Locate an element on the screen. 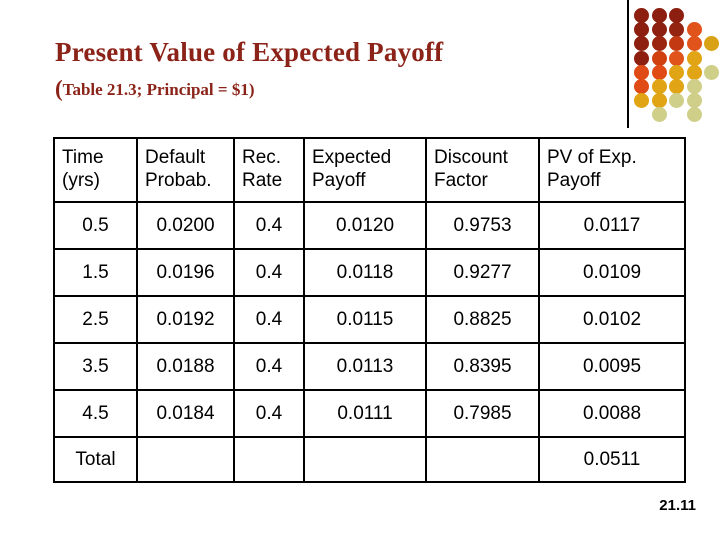 This screenshot has width=720, height=540. decorative-dot-grid is located at coordinates (675, 62).